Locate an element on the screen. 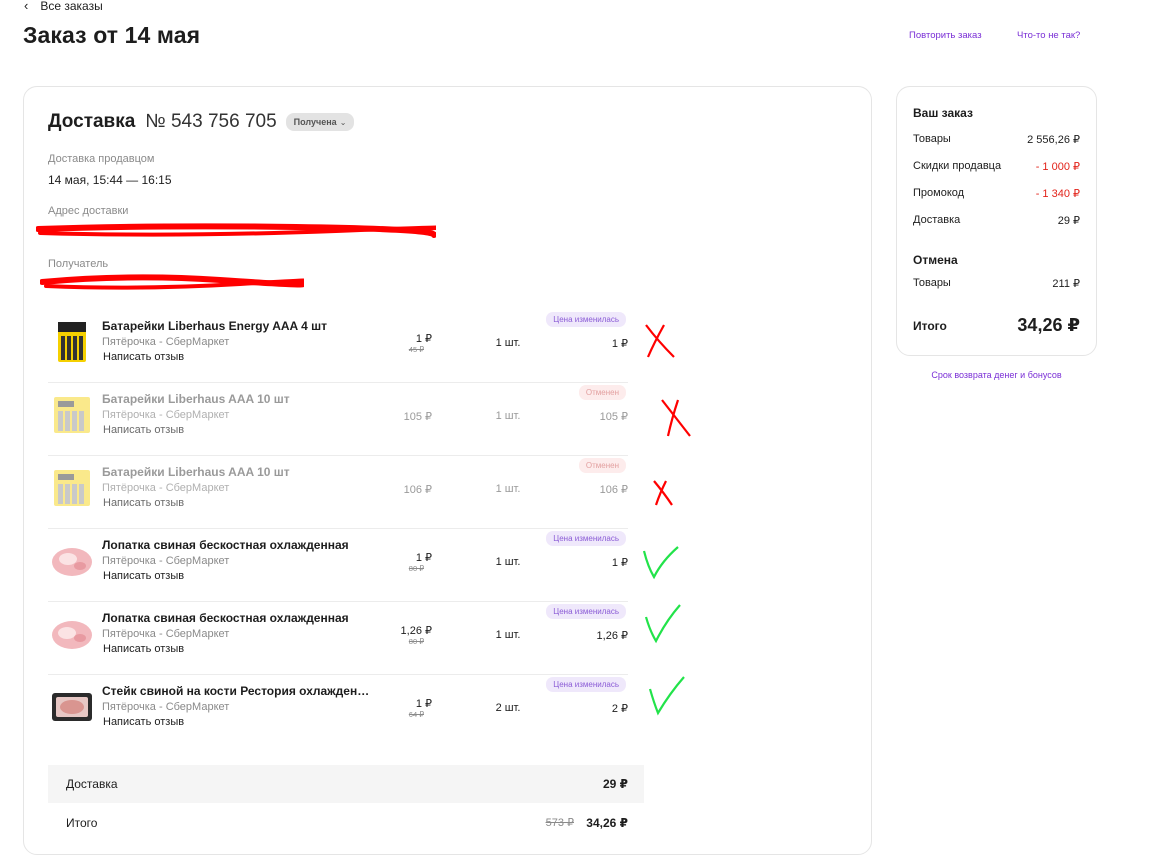  item-total: 1,26 ₽ is located at coordinates (612, 636).